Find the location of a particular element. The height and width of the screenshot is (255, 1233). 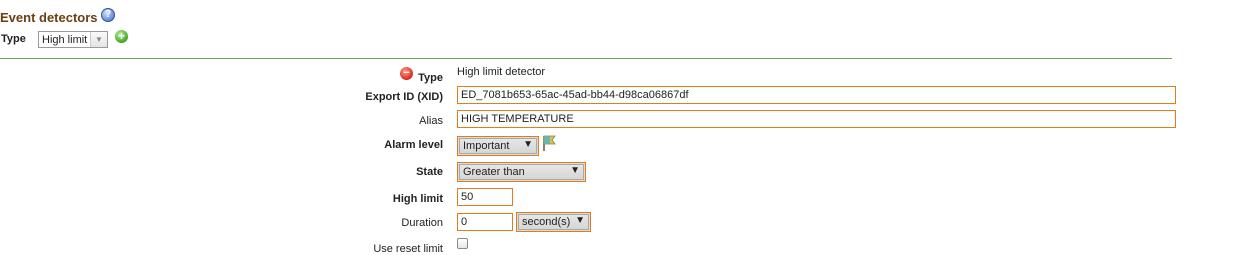

state-select: Greater than ▼ is located at coordinates (521, 172).